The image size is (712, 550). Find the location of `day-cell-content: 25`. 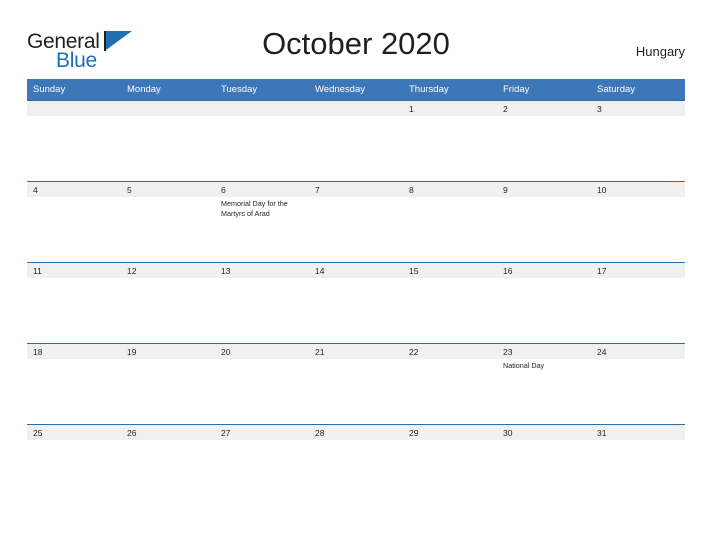

day-cell-content: 25 is located at coordinates (74, 464).